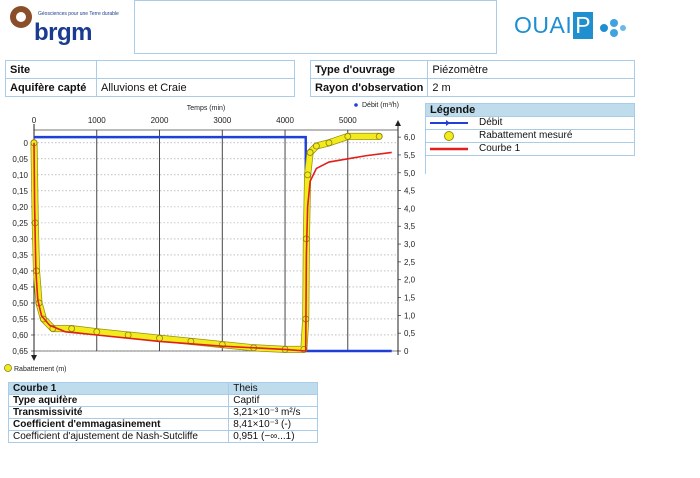 The width and height of the screenshot is (700, 478). What do you see at coordinates (530, 149) in the screenshot?
I see `legend-item-courbe: Courbe 1` at bounding box center [530, 149].